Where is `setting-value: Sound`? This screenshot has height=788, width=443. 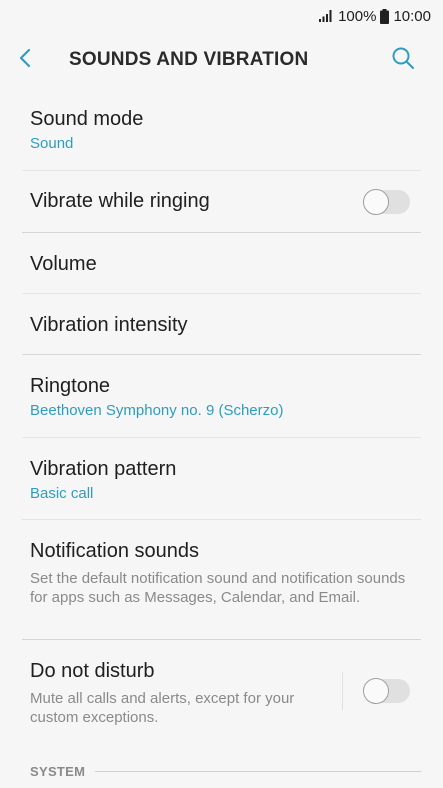 setting-value: Sound is located at coordinates (52, 143).